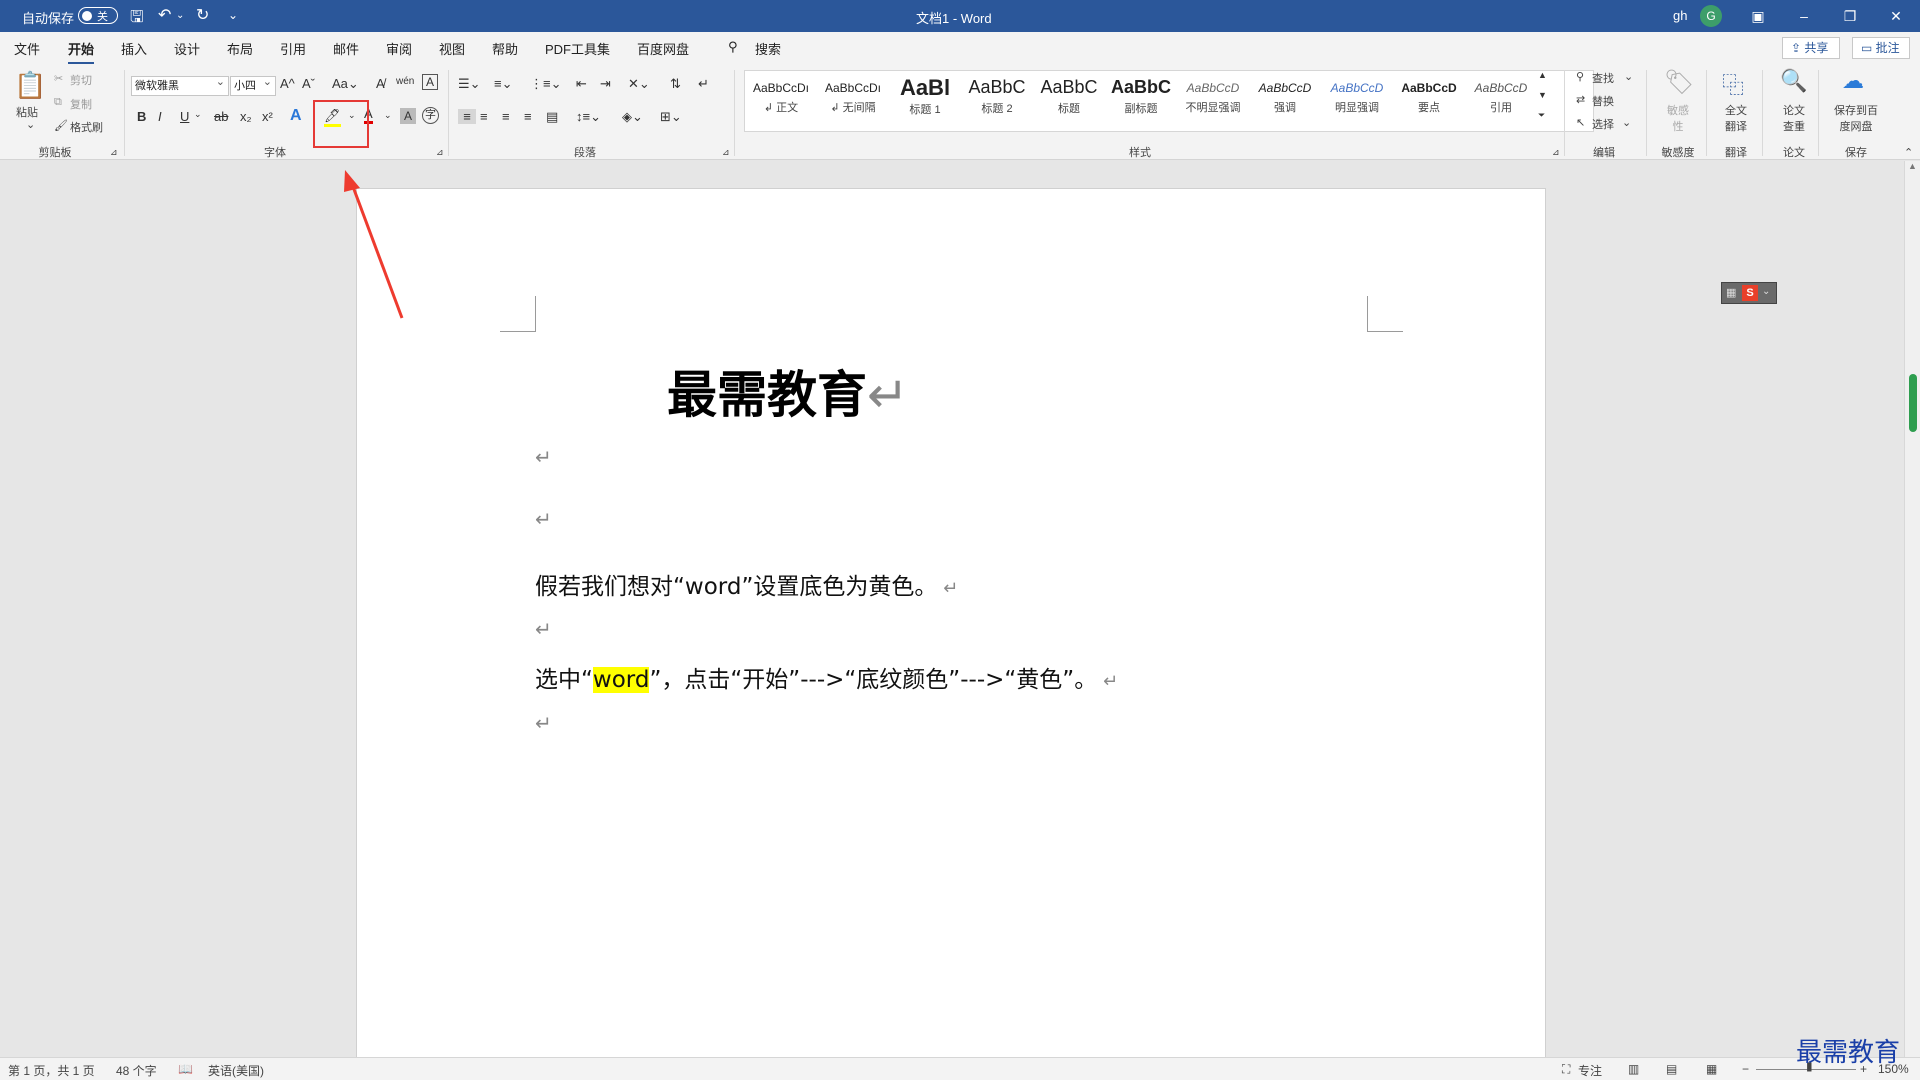 This screenshot has height=1080, width=1920. Describe the element at coordinates (1357, 101) in the screenshot. I see `style-intense-emphasis: AaBbCcD 明显强调` at that location.